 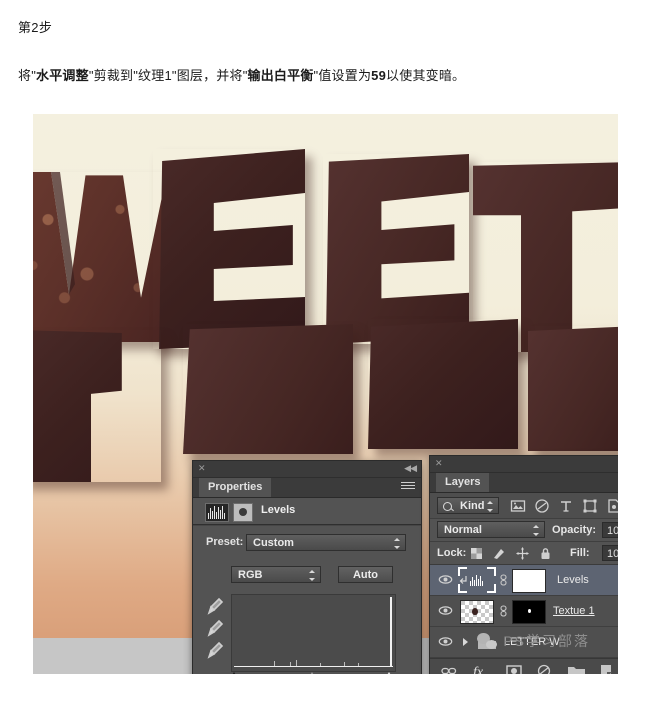 What do you see at coordinates (529, 581) in the screenshot?
I see `white-mask-thumbnail` at bounding box center [529, 581].